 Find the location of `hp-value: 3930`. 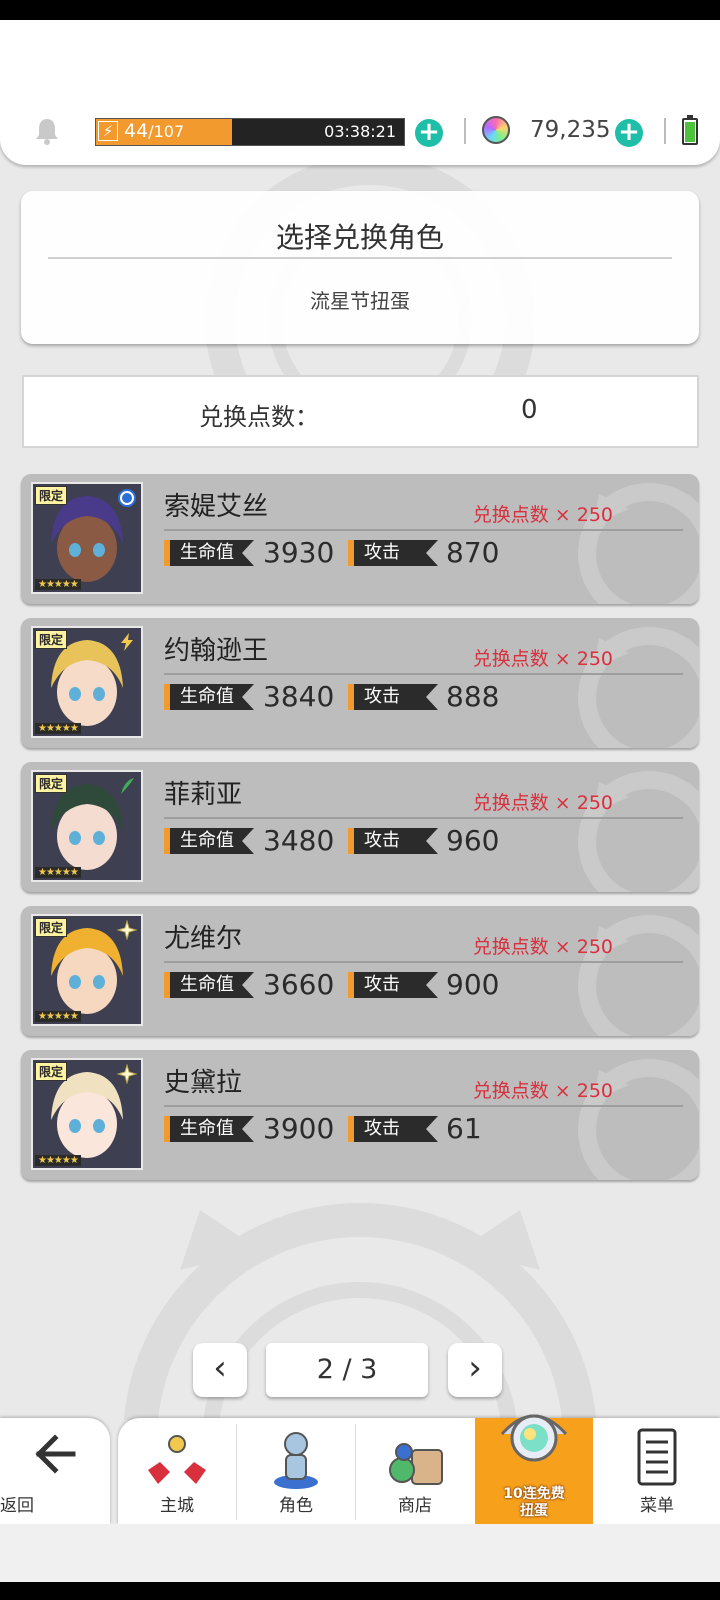

hp-value: 3930 is located at coordinates (299, 552).